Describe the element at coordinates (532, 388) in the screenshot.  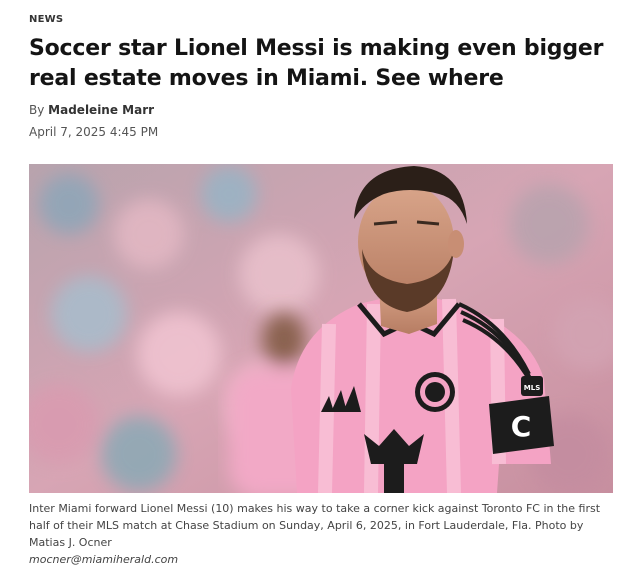
I see `mls-badge: MLS` at that location.